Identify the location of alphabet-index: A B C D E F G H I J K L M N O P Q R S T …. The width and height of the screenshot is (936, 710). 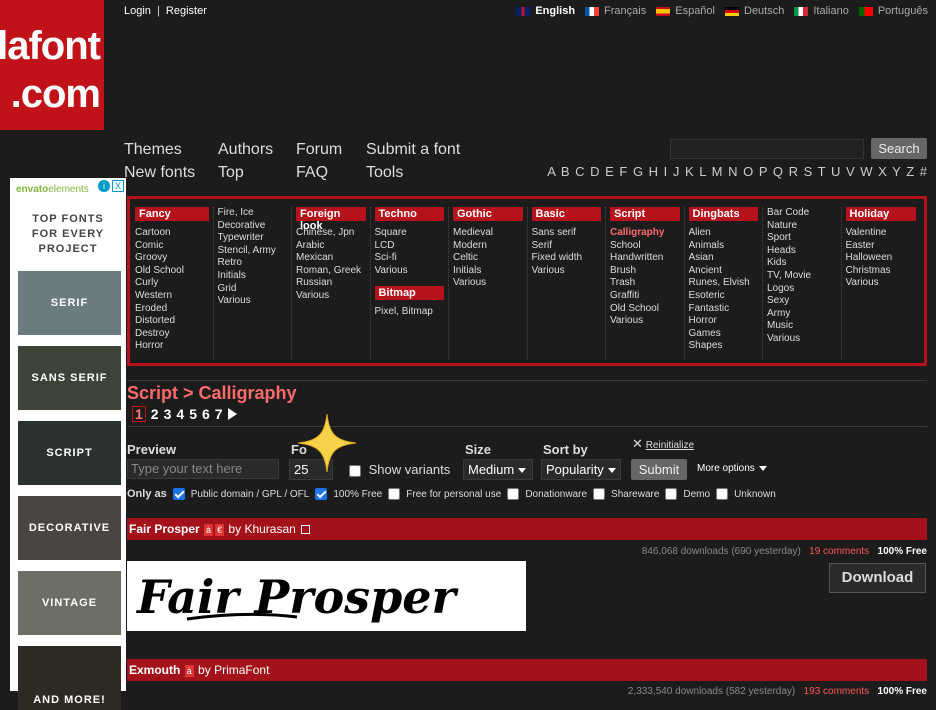
(737, 171).